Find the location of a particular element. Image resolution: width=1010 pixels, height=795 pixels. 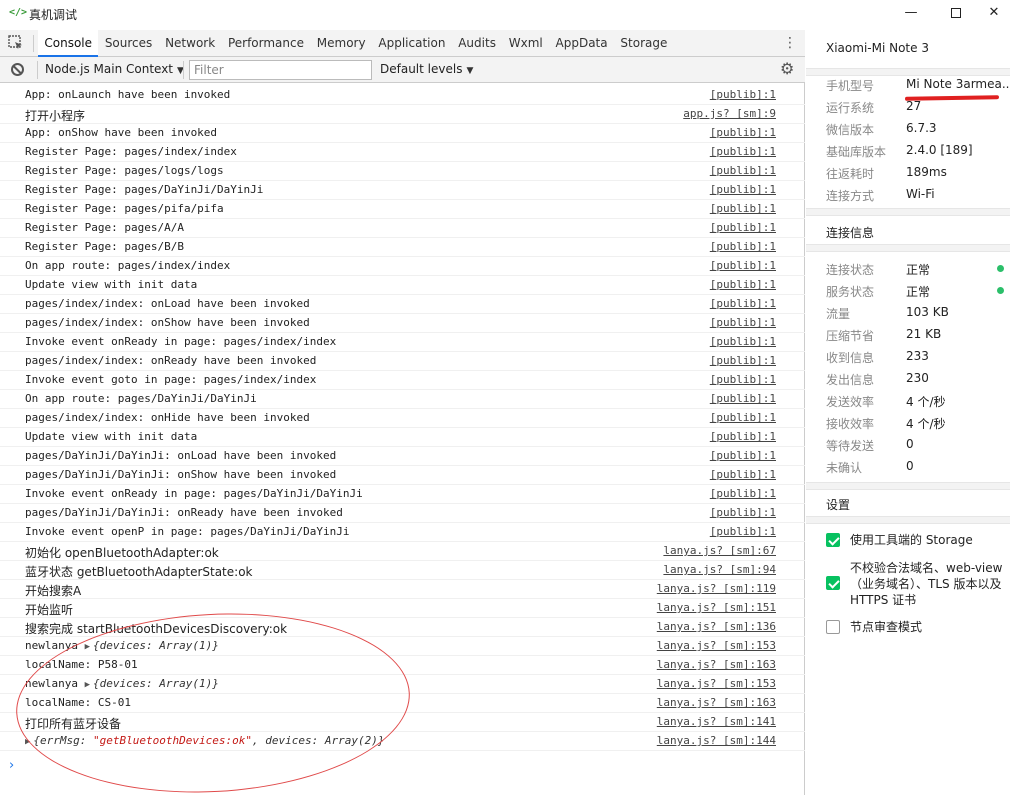

context-select: Node.js Main Context ▼ is located at coordinates (114, 69).